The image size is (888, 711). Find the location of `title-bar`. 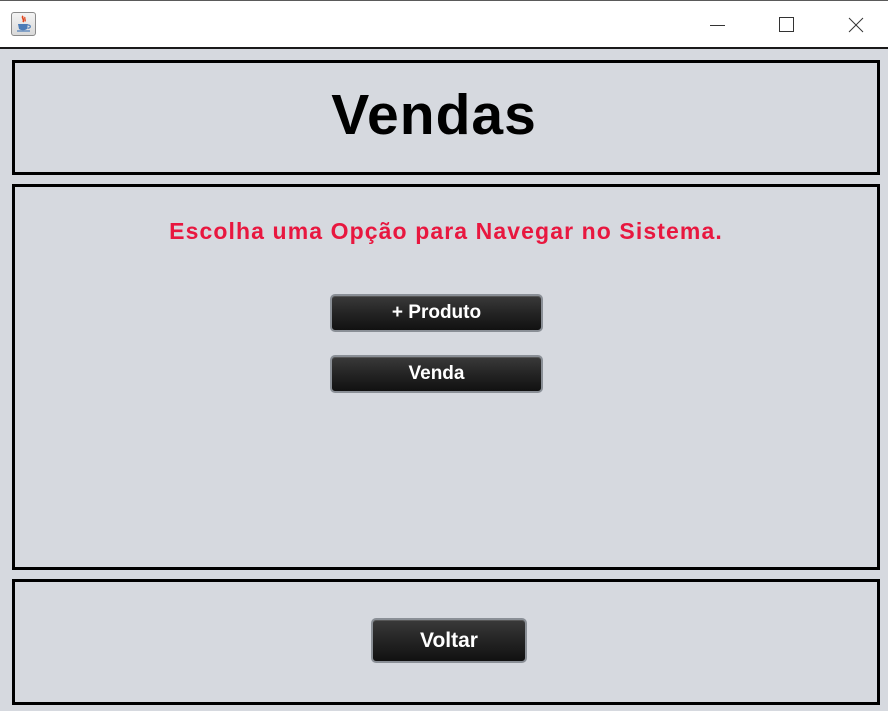

title-bar is located at coordinates (444, 23).